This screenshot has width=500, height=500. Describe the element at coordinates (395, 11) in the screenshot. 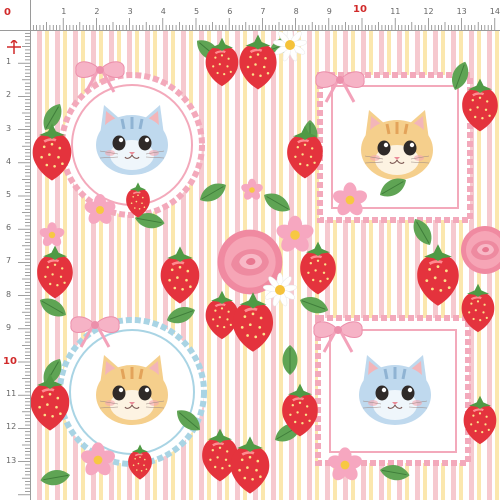

I see `ruler-top-label: 11` at that location.